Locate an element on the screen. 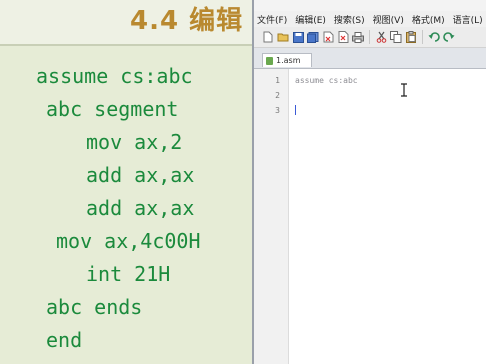 The width and height of the screenshot is (486, 364). slide-code-line: int 21H is located at coordinates (128, 274).